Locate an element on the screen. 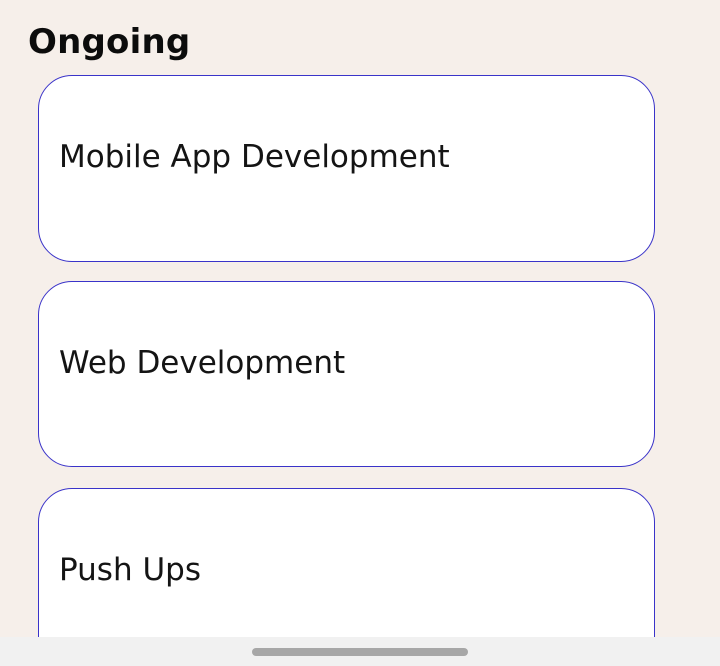 The image size is (720, 666). system-navigation-bar is located at coordinates (360, 651).